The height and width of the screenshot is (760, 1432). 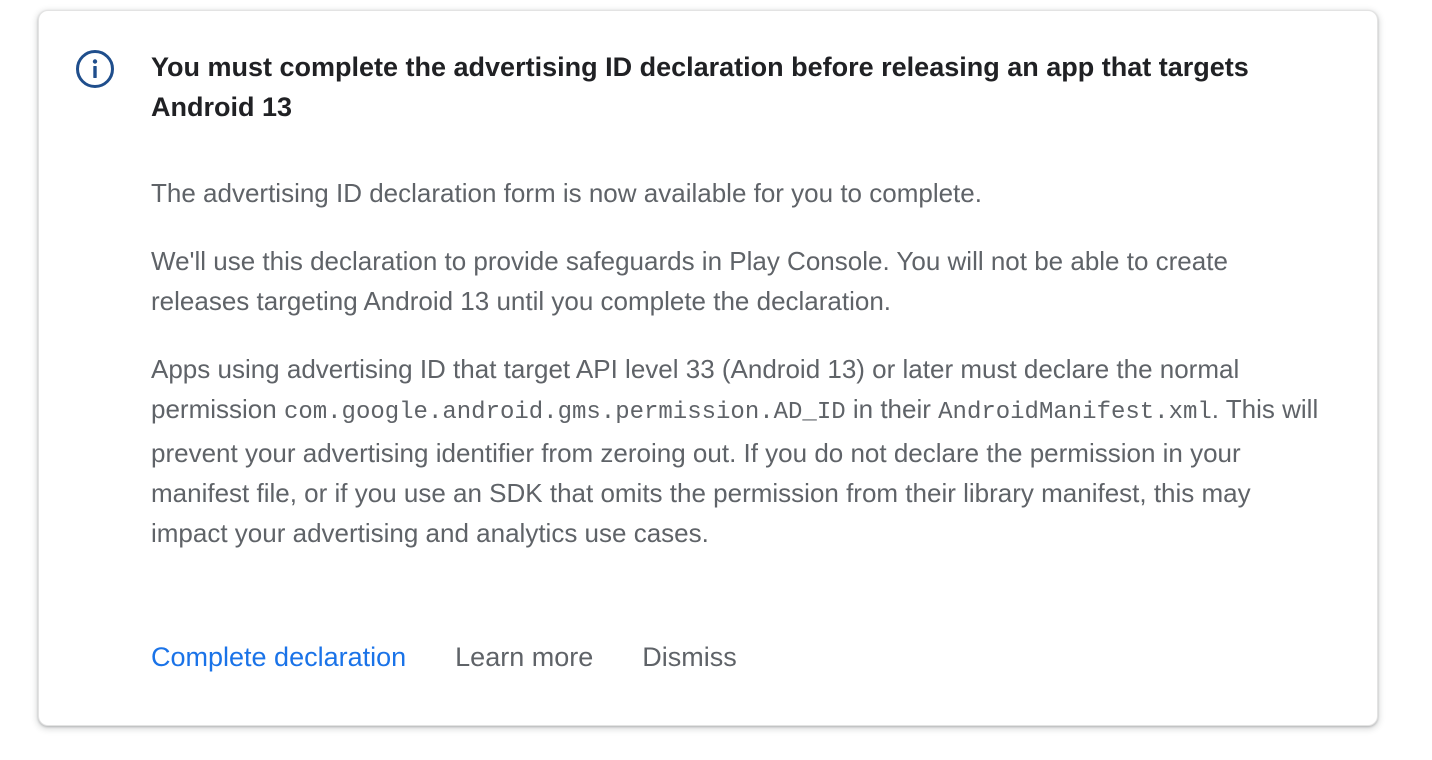 What do you see at coordinates (892, 409) in the screenshot?
I see `permission-text-part-2: in their` at bounding box center [892, 409].